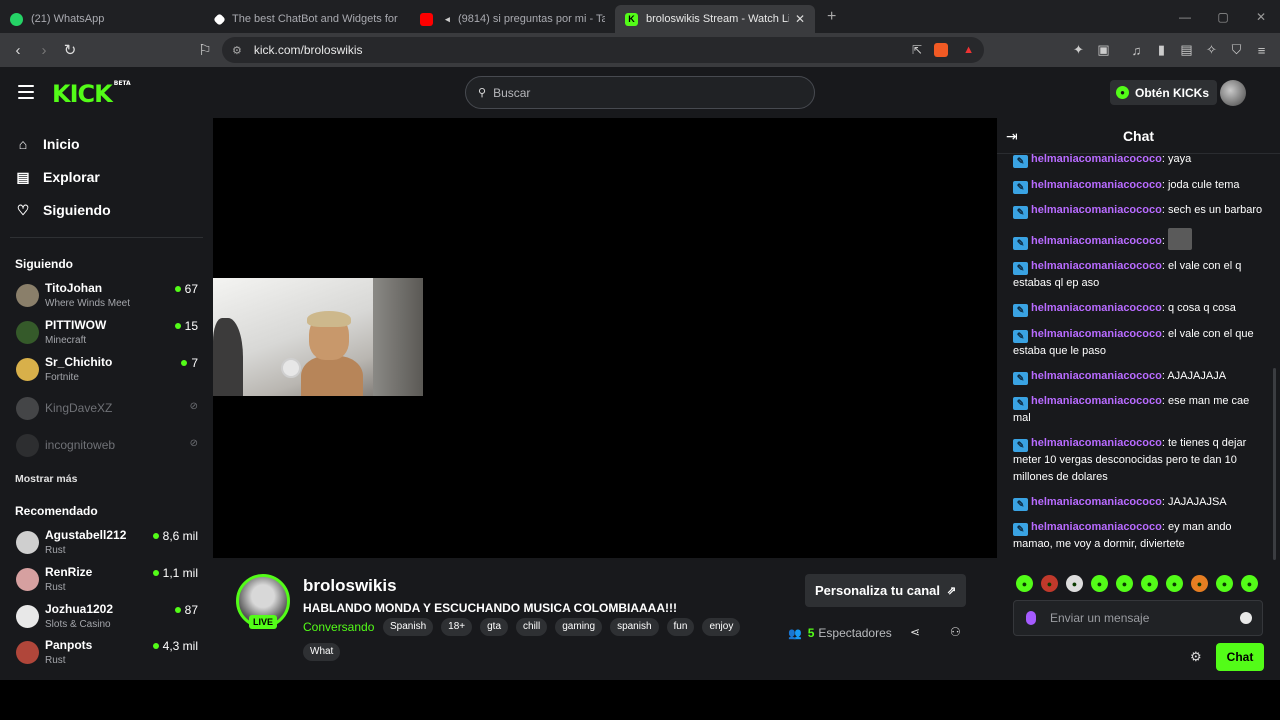  What do you see at coordinates (1136, 50) in the screenshot?
I see `media-icon: ♫` at bounding box center [1136, 50].